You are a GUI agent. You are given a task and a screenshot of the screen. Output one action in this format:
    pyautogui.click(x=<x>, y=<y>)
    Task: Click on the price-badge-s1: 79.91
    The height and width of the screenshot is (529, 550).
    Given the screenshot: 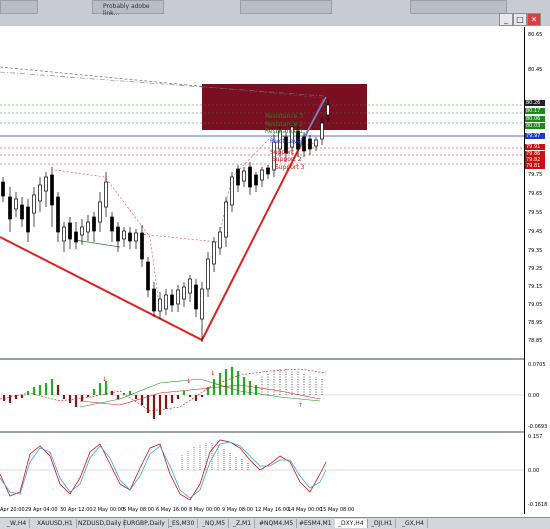 What is the action you would take?
    pyautogui.click(x=535, y=147)
    